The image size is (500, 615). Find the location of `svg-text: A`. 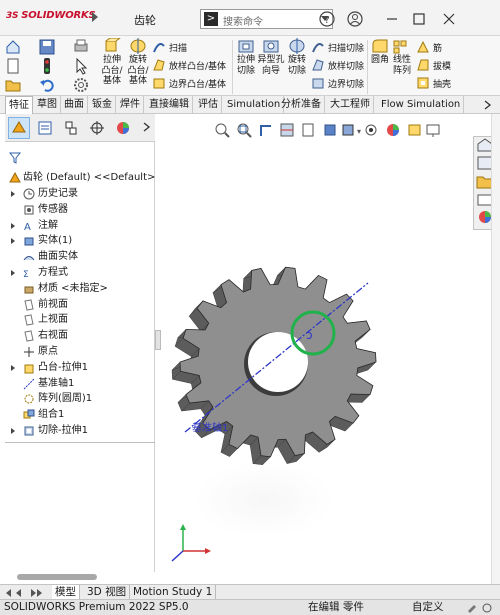

svg-text: A is located at coordinates (27, 227).